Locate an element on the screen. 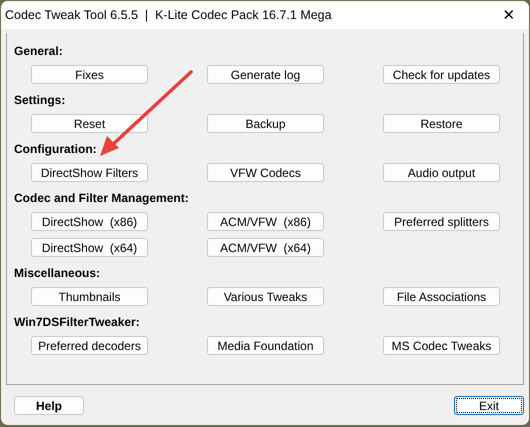 Image resolution: width=530 pixels, height=427 pixels. section-heading: Configuration: is located at coordinates (55, 149).